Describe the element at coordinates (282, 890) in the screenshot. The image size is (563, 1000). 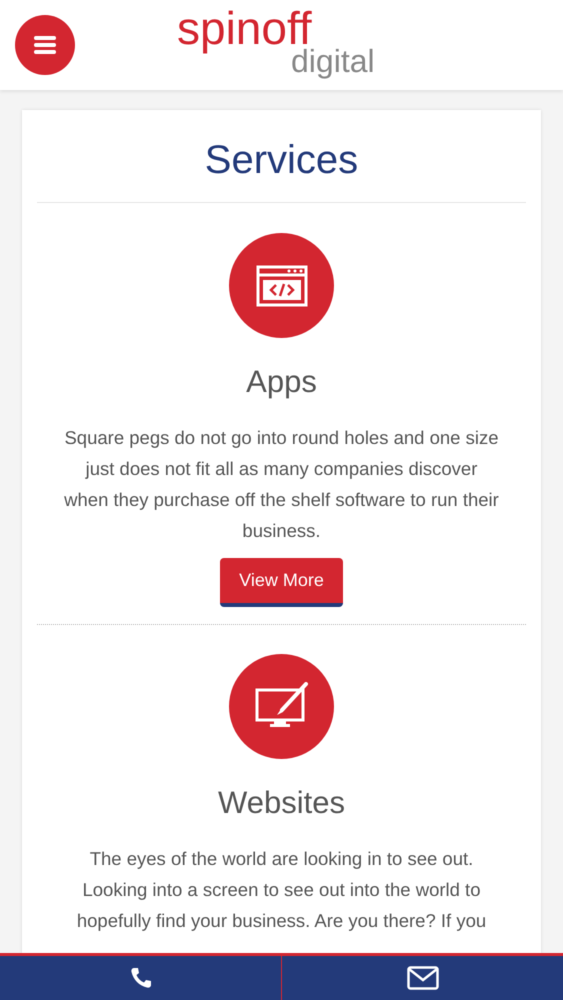
I see `service-description: The eyes of the world are looking in to see out. Looking into a screen to see out into the world to hopefully find your business. Are you there? If you` at that location.